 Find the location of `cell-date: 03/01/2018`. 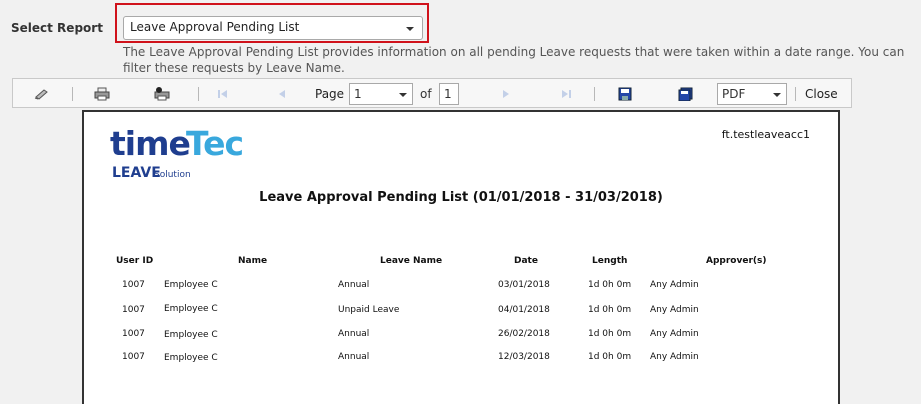

cell-date: 03/01/2018 is located at coordinates (524, 285).